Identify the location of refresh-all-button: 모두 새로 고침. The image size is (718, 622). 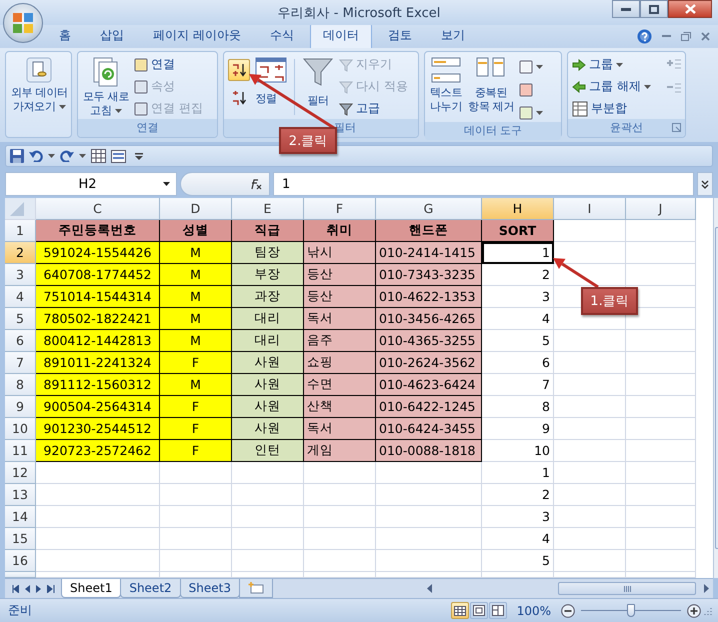
(106, 87).